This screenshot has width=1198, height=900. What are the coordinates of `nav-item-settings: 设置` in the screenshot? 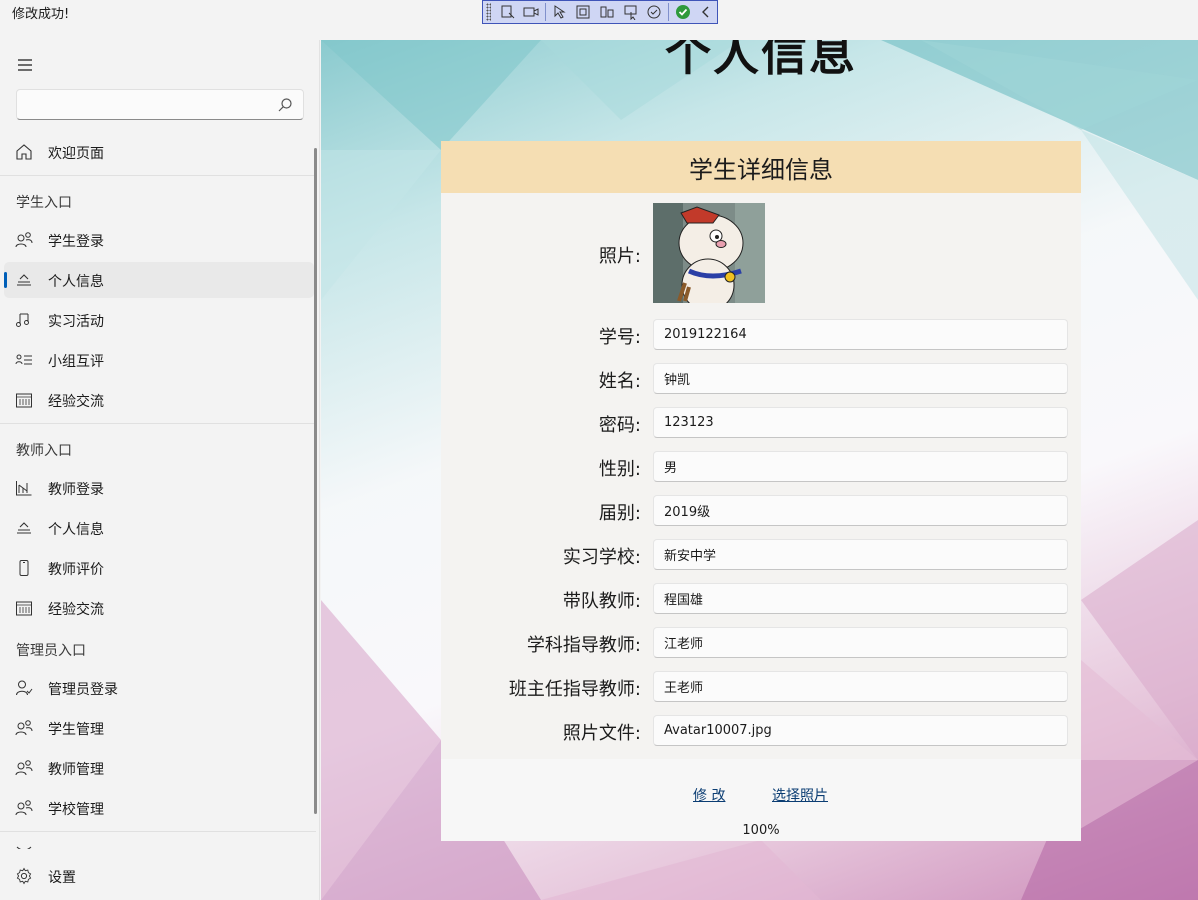 It's located at (159, 876).